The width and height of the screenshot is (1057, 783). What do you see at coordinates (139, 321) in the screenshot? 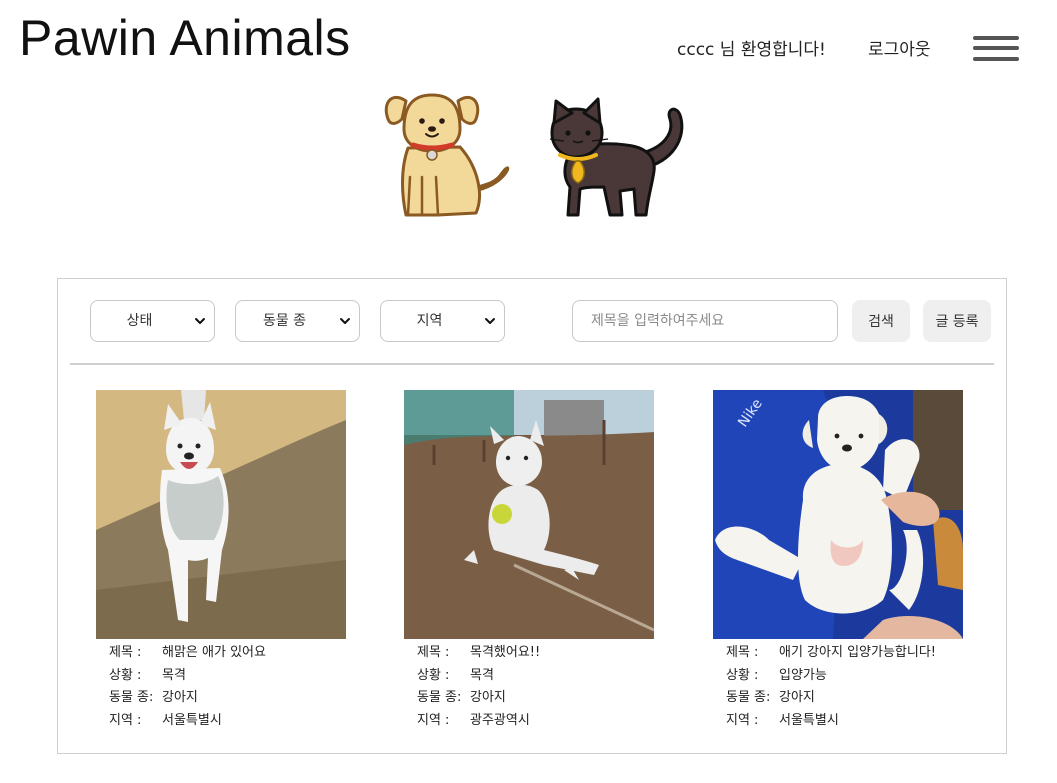
I see `status-filter-value: 상태` at bounding box center [139, 321].